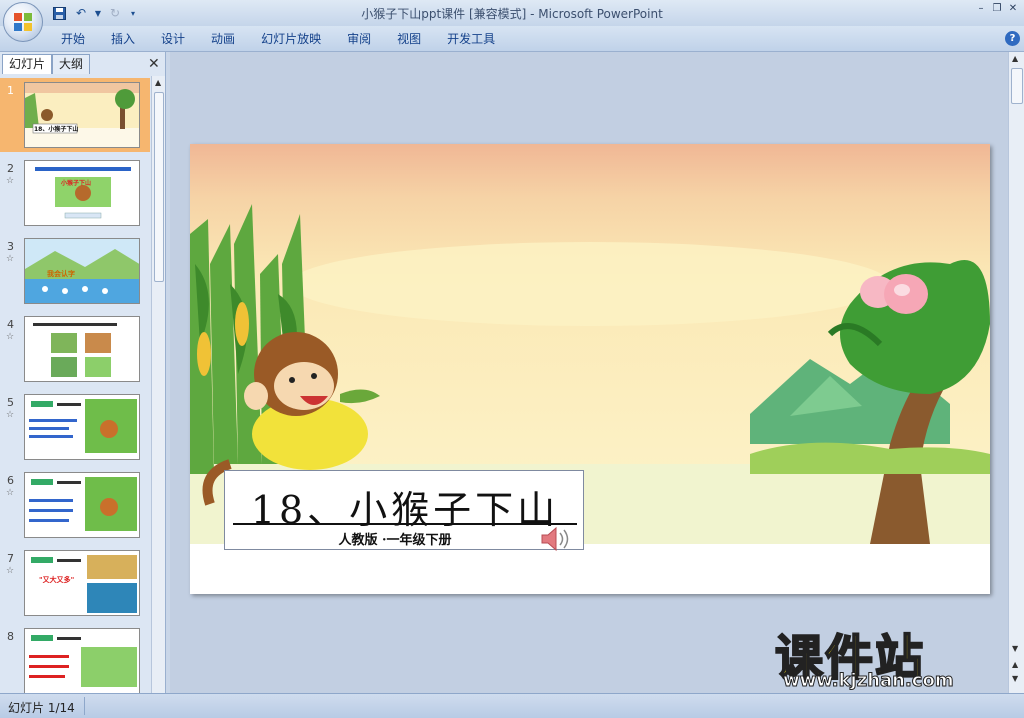 The image size is (1024, 718). Describe the element at coordinates (56, 129) in the screenshot. I see `thumbnail-caption: 18、小猴子下山` at that location.